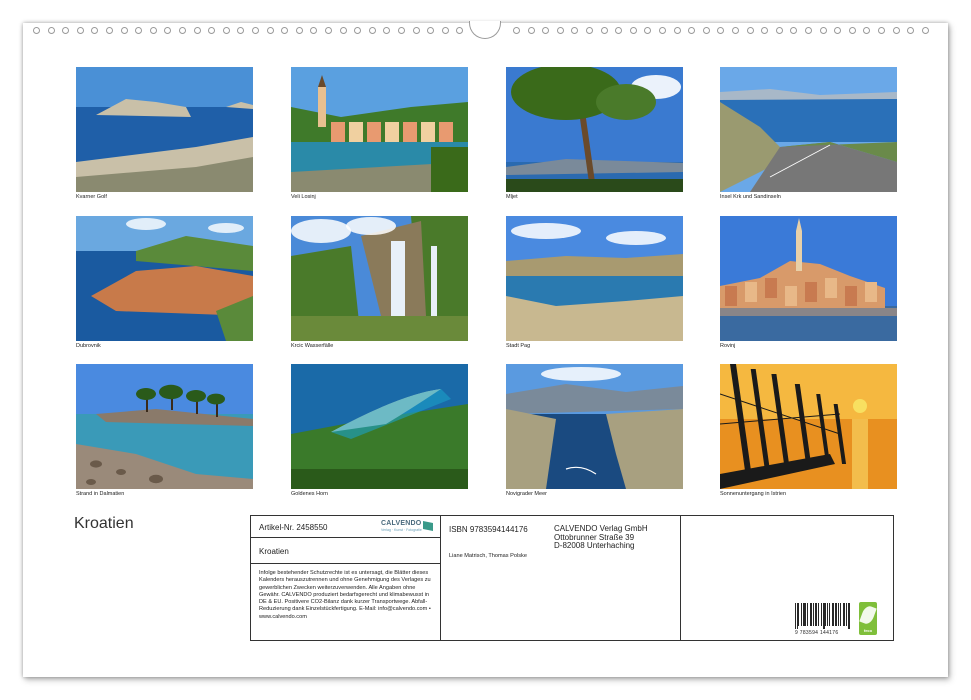 This screenshot has height=700, width=971. Describe the element at coordinates (345, 551) in the screenshot. I see `title-row: Kroatien` at that location.